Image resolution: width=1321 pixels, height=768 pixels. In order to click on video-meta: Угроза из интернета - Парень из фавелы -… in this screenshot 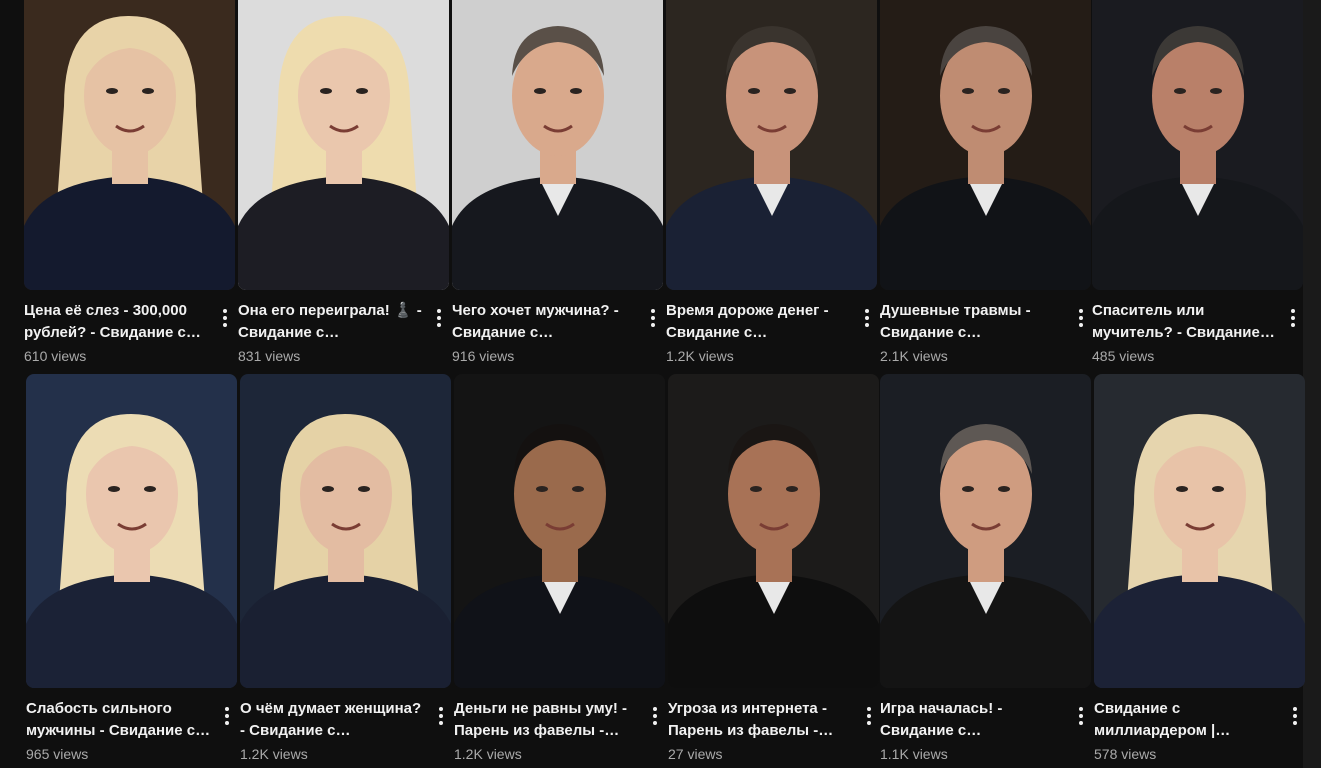, I will do `click(773, 725)`.